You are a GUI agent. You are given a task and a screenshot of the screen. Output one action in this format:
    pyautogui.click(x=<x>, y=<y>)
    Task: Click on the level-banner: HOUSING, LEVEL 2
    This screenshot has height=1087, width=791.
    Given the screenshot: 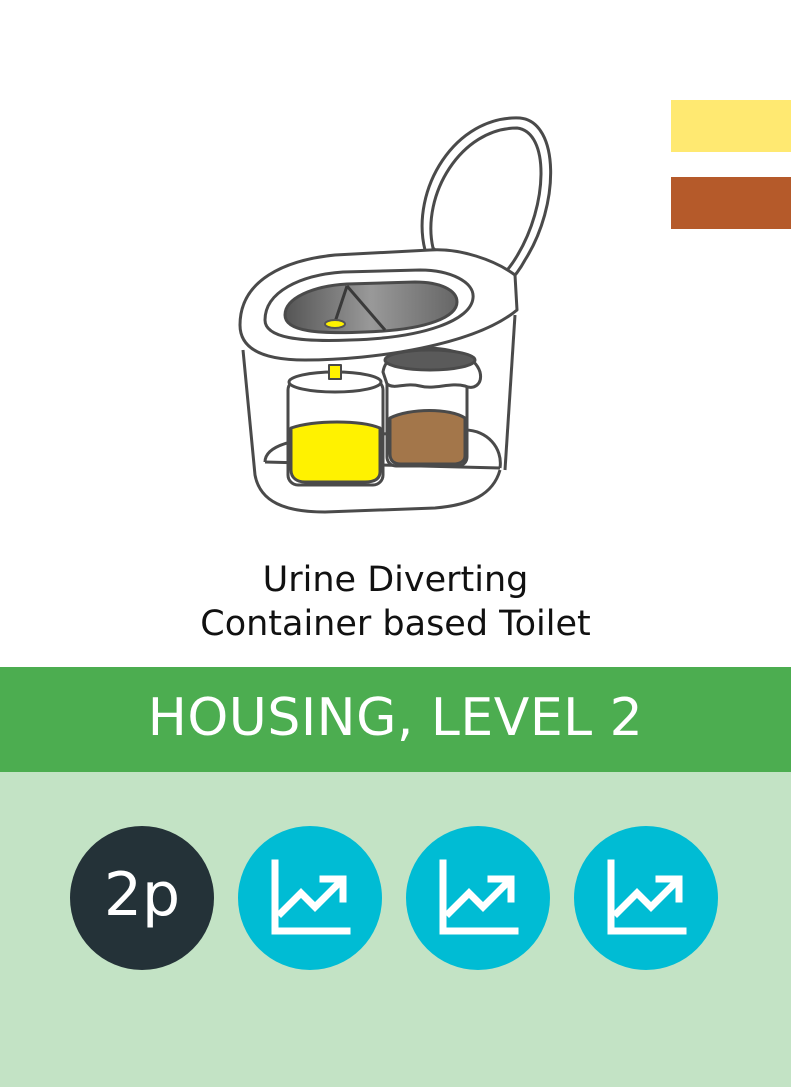 What is the action you would take?
    pyautogui.click(x=395, y=719)
    